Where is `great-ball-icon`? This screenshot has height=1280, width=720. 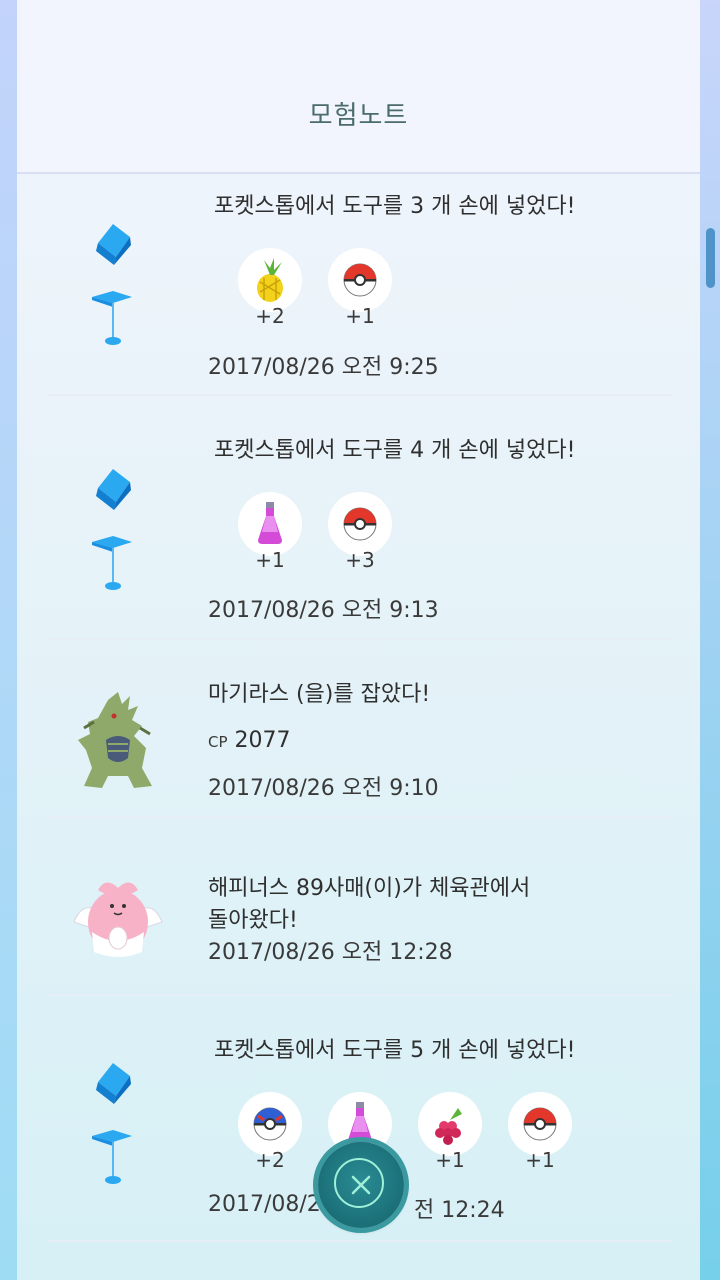 great-ball-icon is located at coordinates (270, 1124).